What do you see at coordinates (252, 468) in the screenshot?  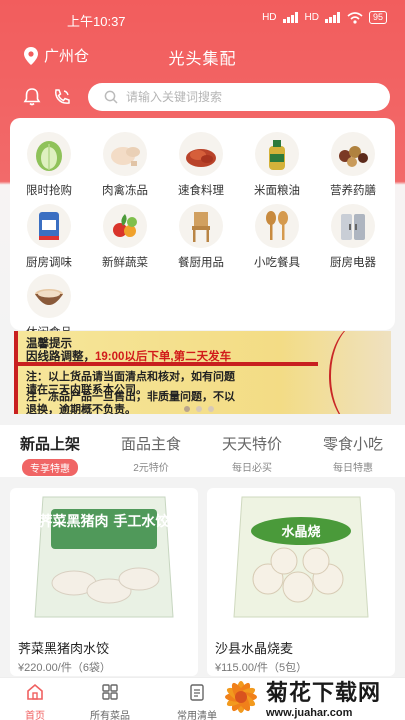 I see `tab-subtitle: 每日必买` at bounding box center [252, 468].